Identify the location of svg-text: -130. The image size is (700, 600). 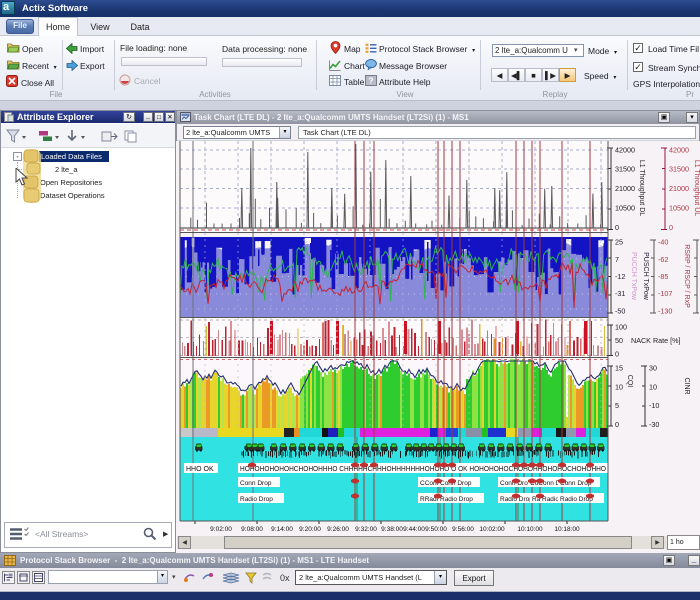
(665, 311).